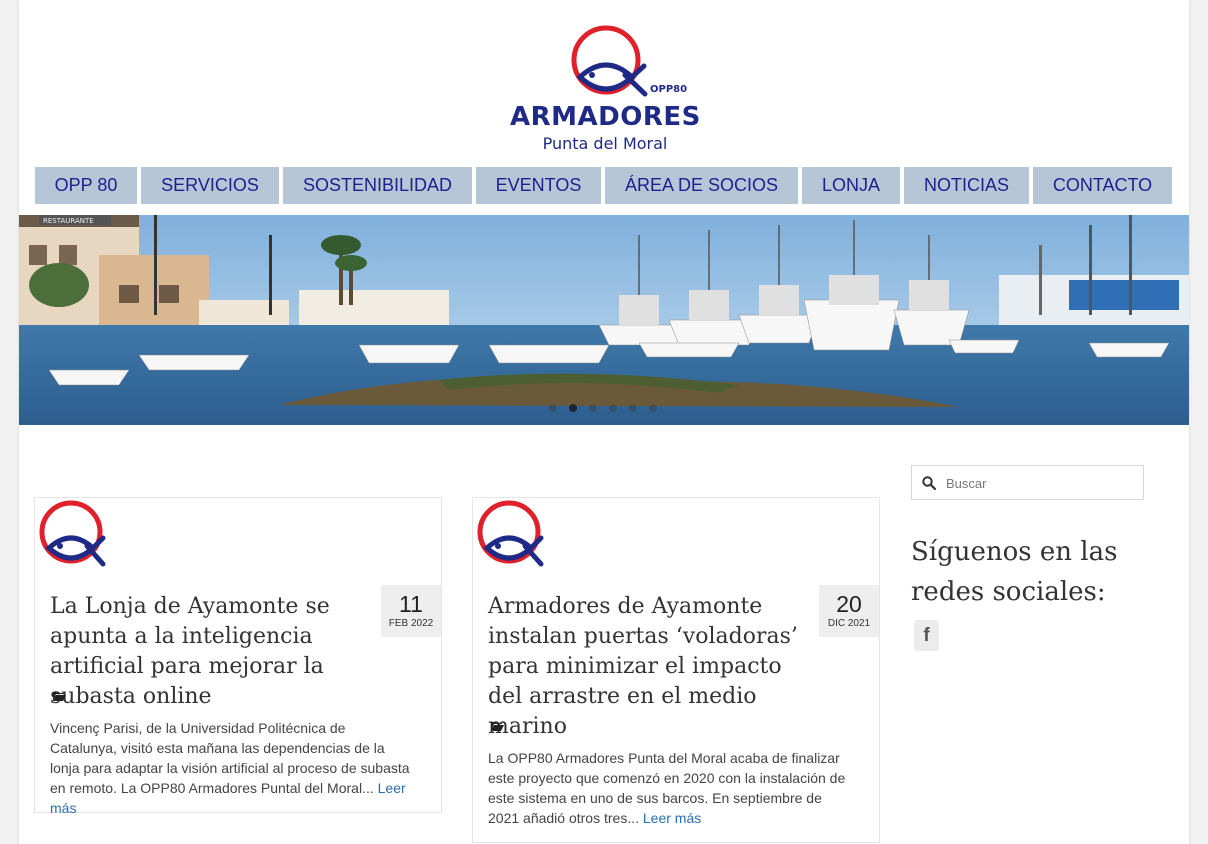  What do you see at coordinates (411, 623) in the screenshot?
I see `post-month: FEB 2022` at bounding box center [411, 623].